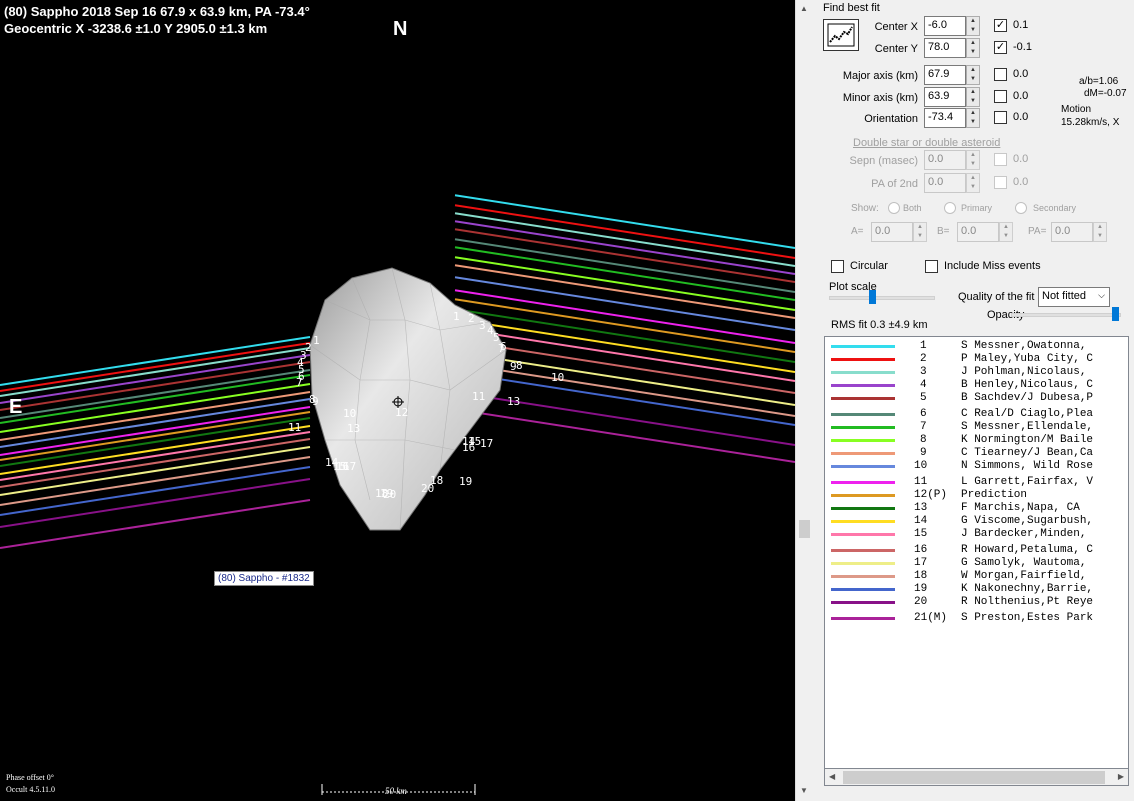 This screenshot has height=801, width=1134. Describe the element at coordinates (976, 427) in the screenshot. I see `observer-row: 7 S Messner,Ellendale,` at that location.